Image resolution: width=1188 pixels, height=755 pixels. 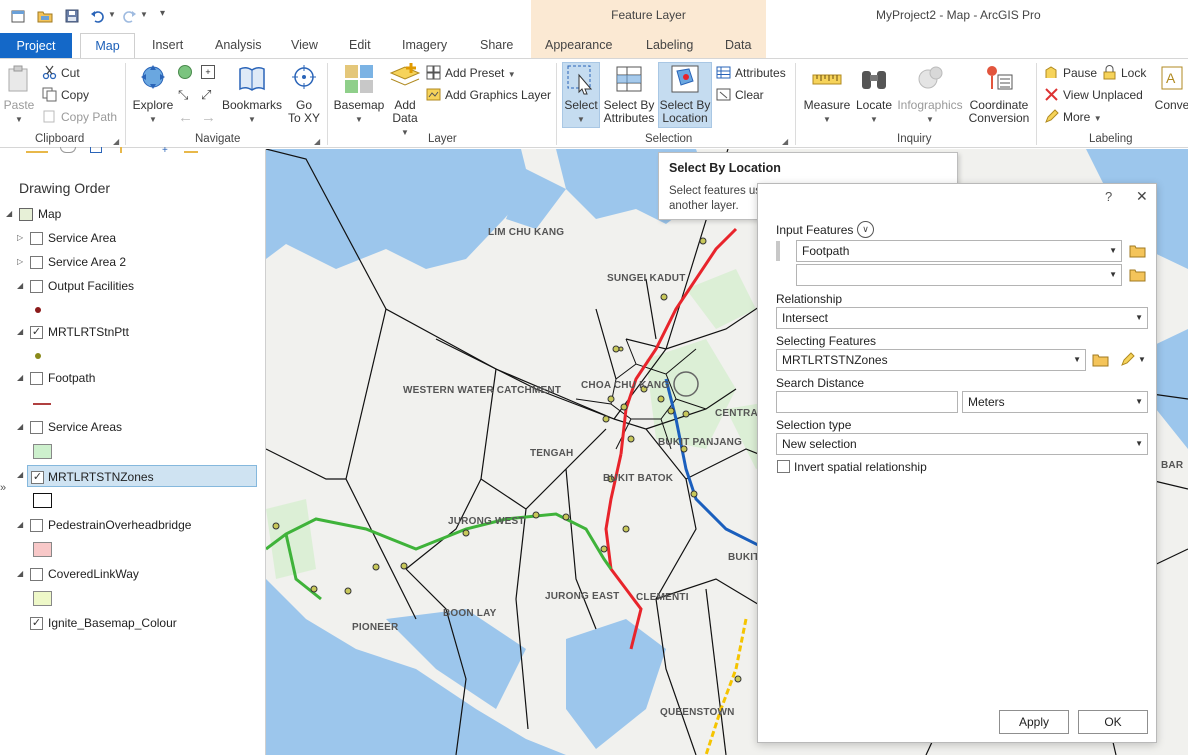 What do you see at coordinates (360, 45) in the screenshot?
I see `tab-edit: Edit` at bounding box center [360, 45].